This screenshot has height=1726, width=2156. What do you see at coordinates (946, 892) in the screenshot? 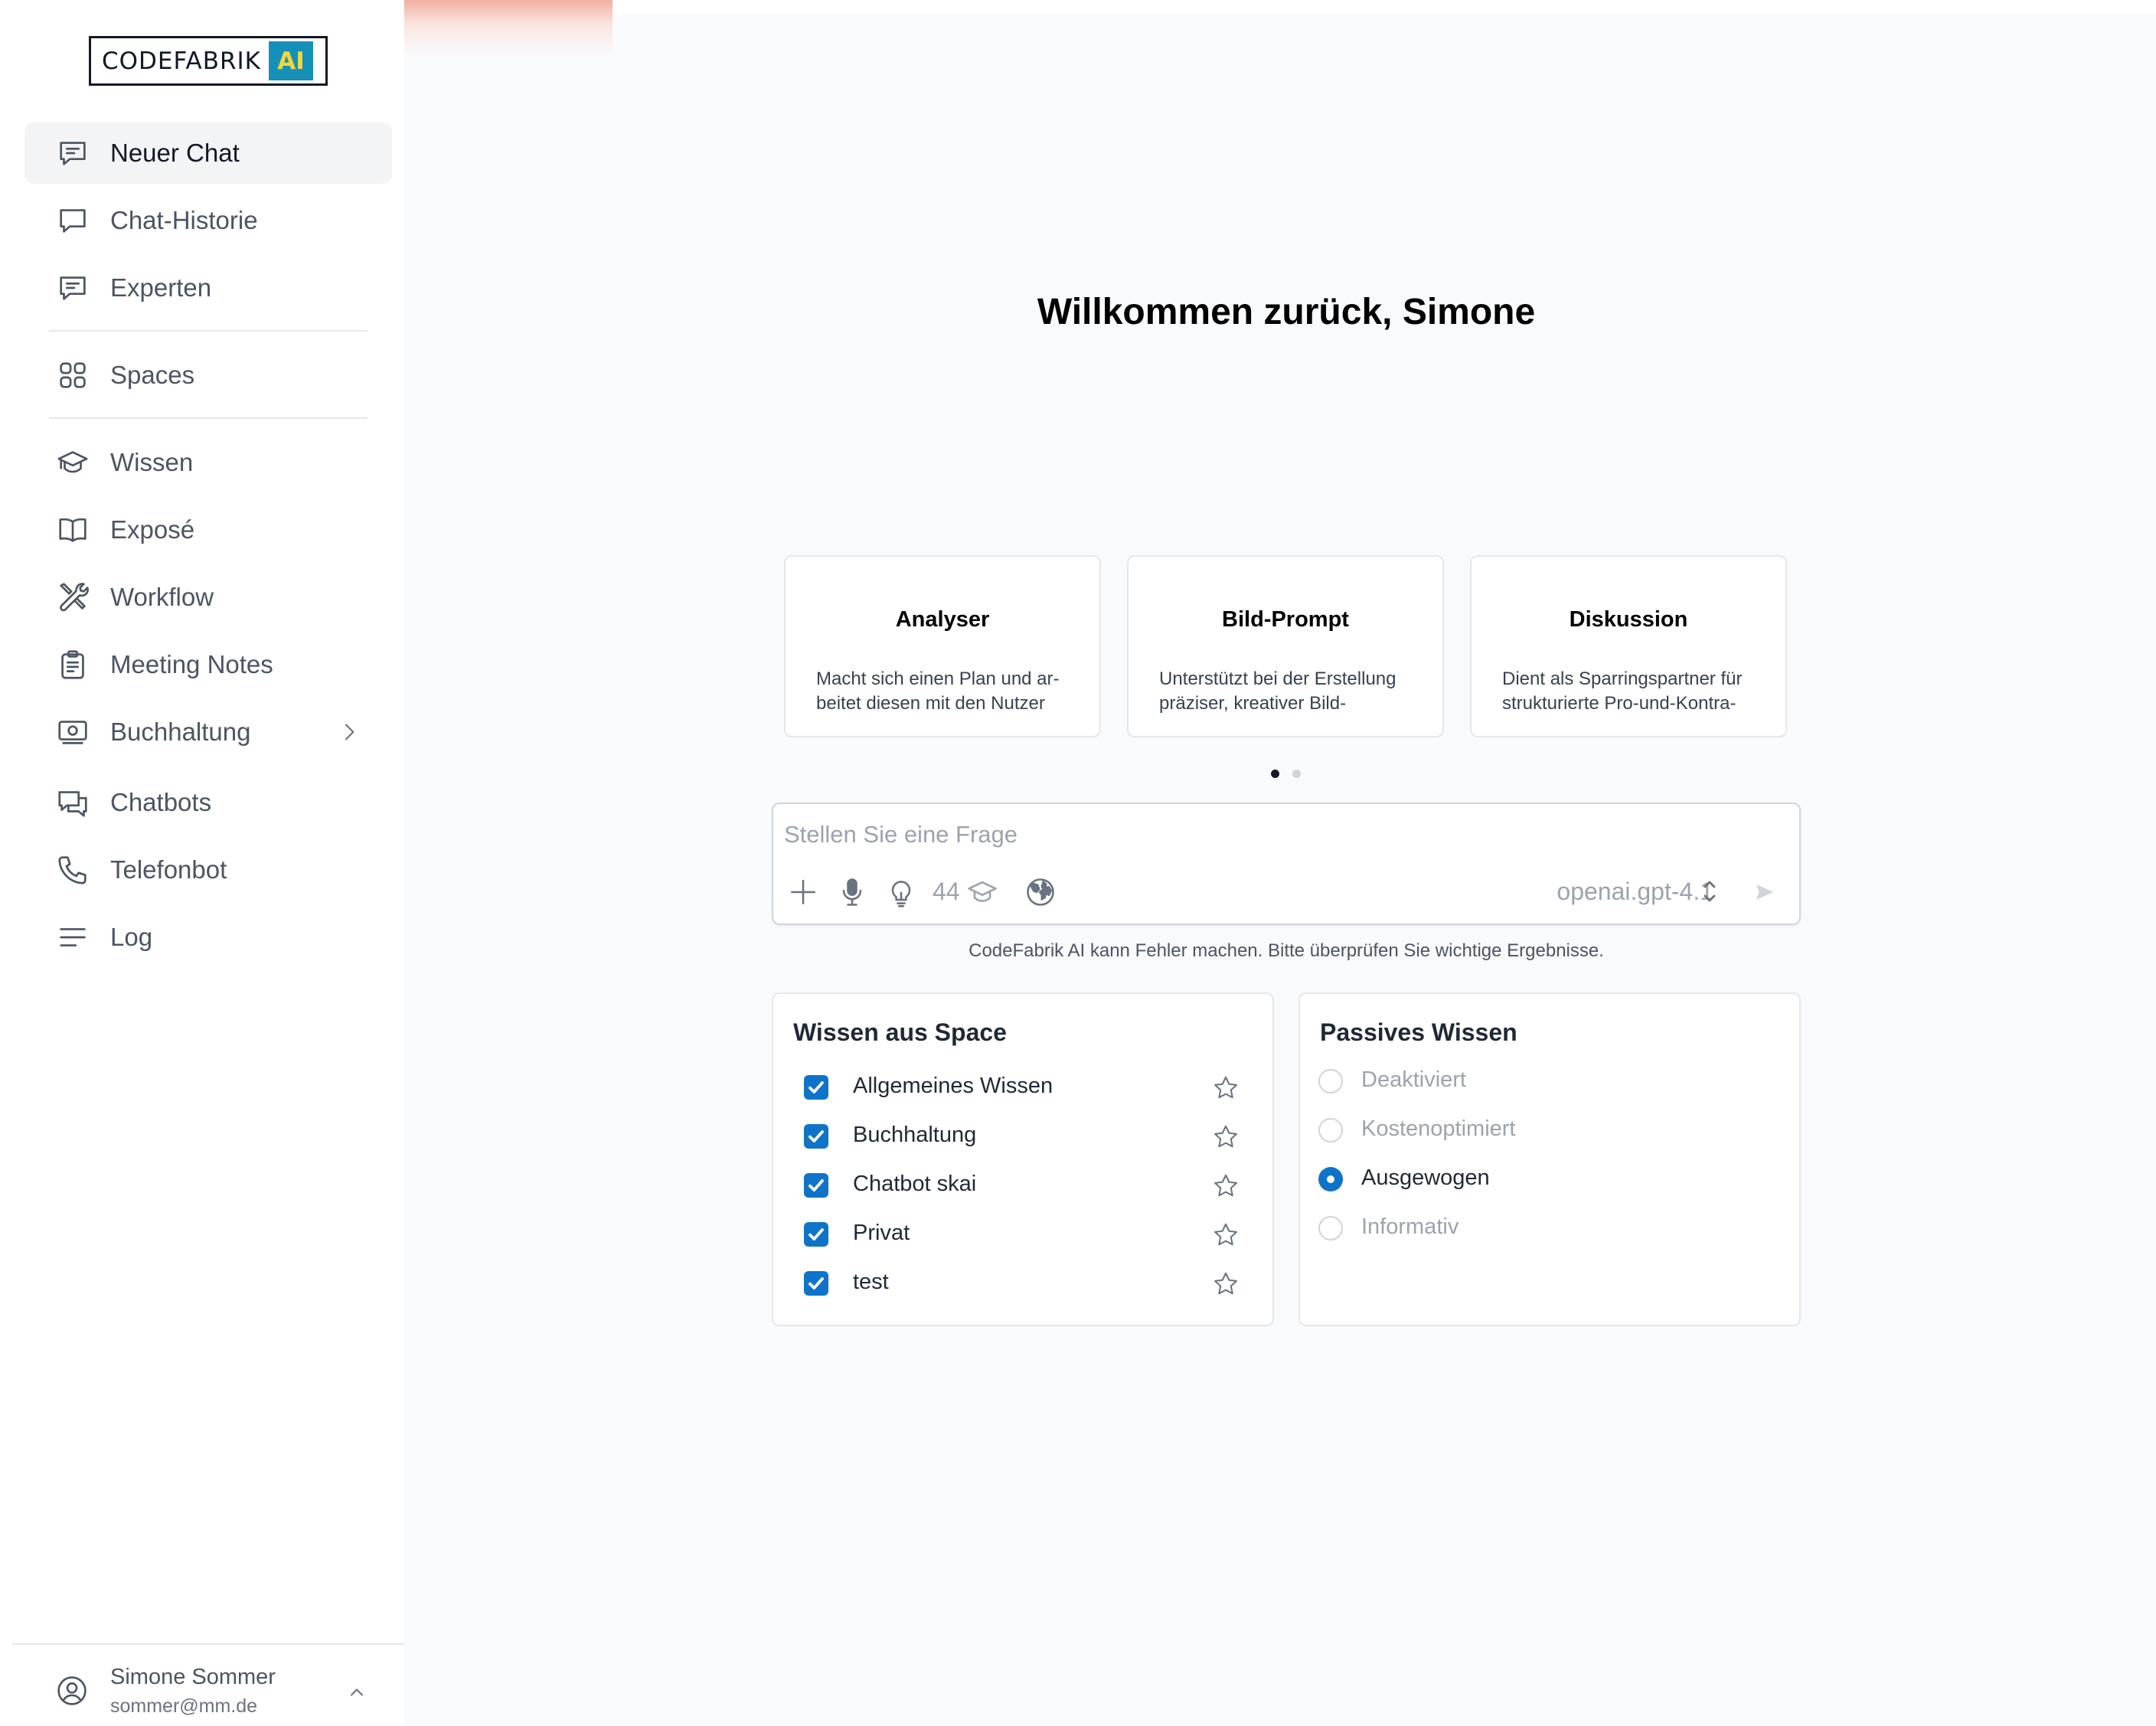
I see `knowledge-count: 44` at bounding box center [946, 892].